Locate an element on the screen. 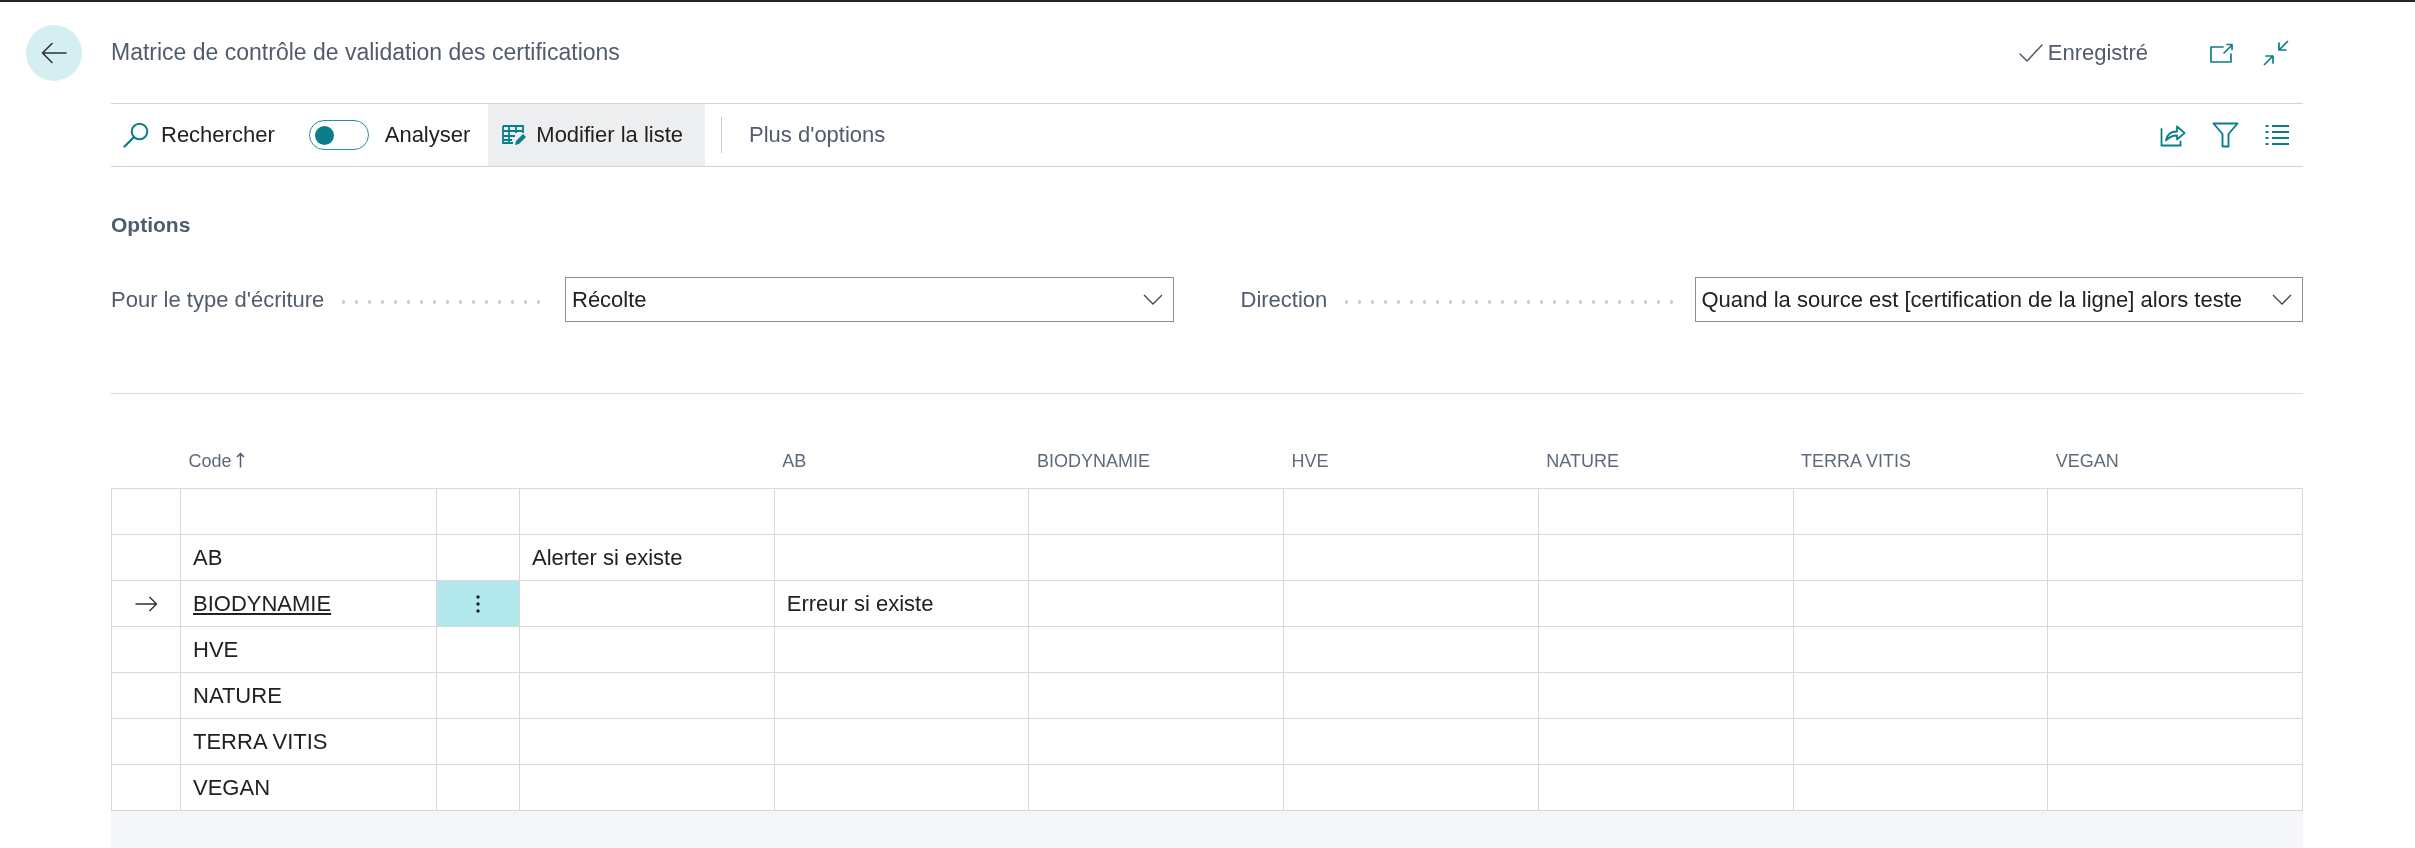 The width and height of the screenshot is (2415, 848). save-status: Enregistré is located at coordinates (2097, 52).